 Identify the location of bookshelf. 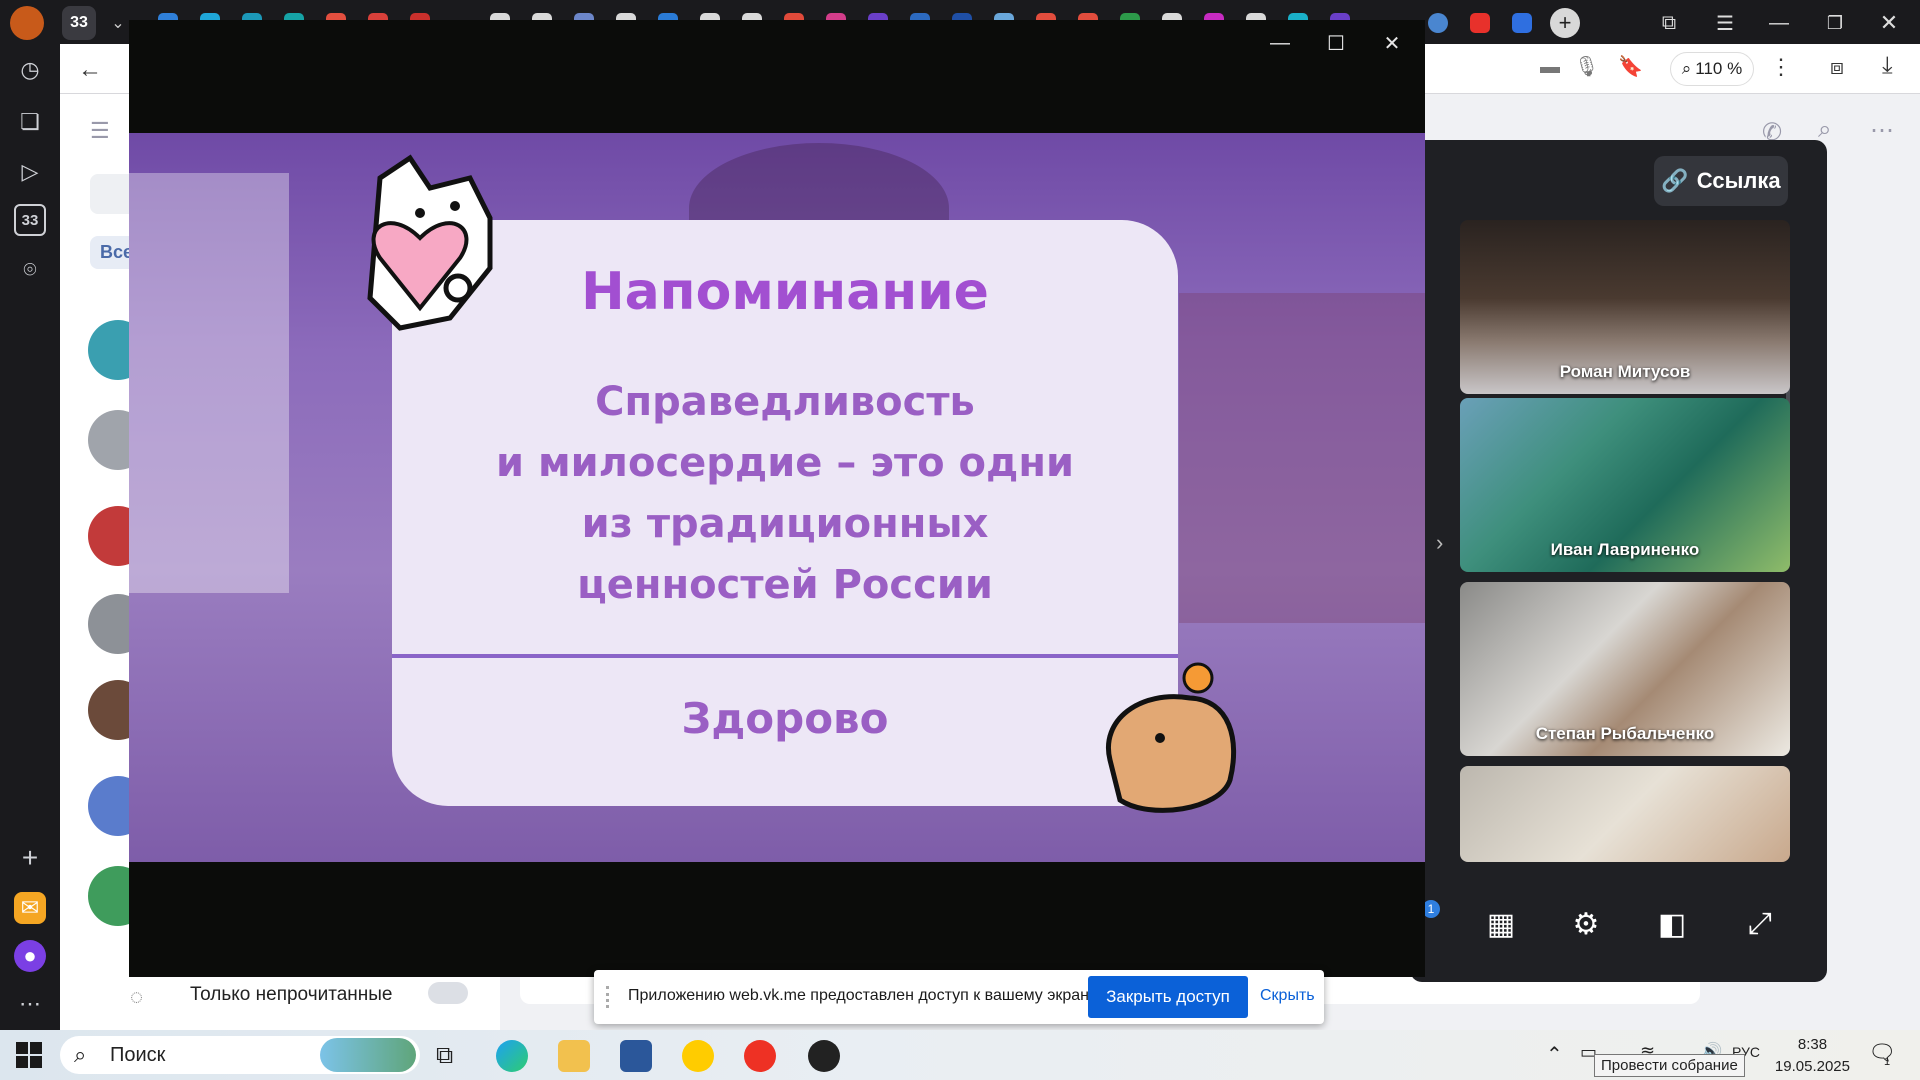
(1302, 458).